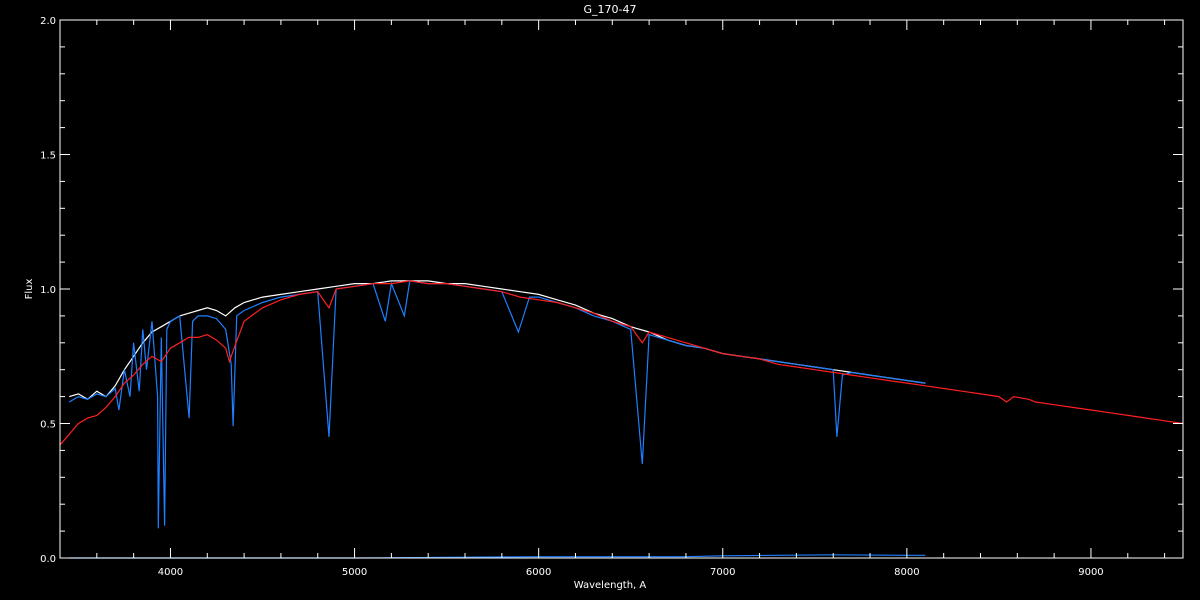 This screenshot has height=600, width=1200. Describe the element at coordinates (1090, 572) in the screenshot. I see `x-tick-label: 9000` at that location.